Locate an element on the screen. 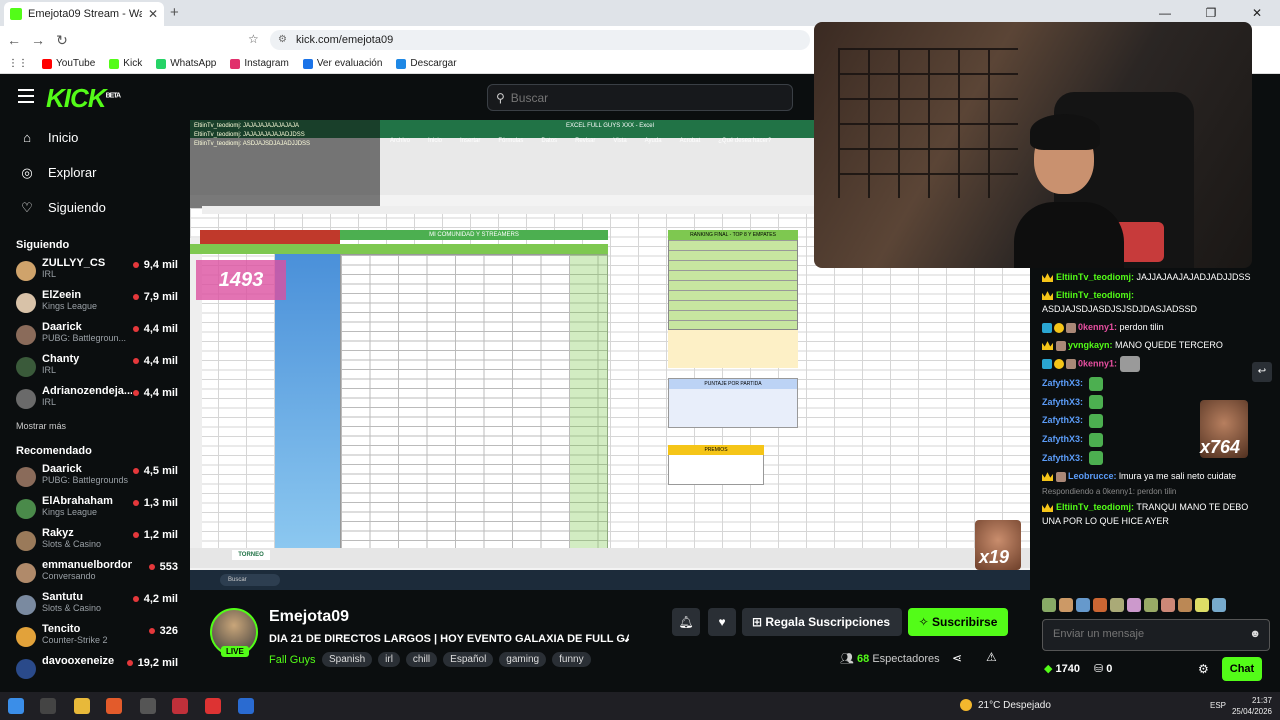  reload-icon: ↻ is located at coordinates (62, 40).